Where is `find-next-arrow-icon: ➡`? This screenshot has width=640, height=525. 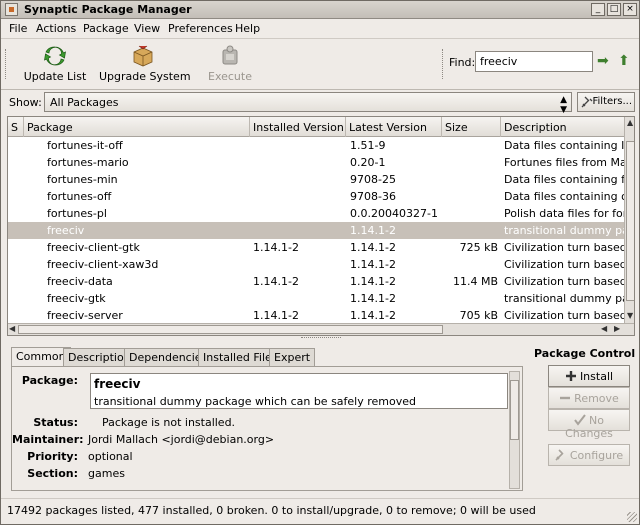
find-next-arrow-icon: ➡ is located at coordinates (604, 61).